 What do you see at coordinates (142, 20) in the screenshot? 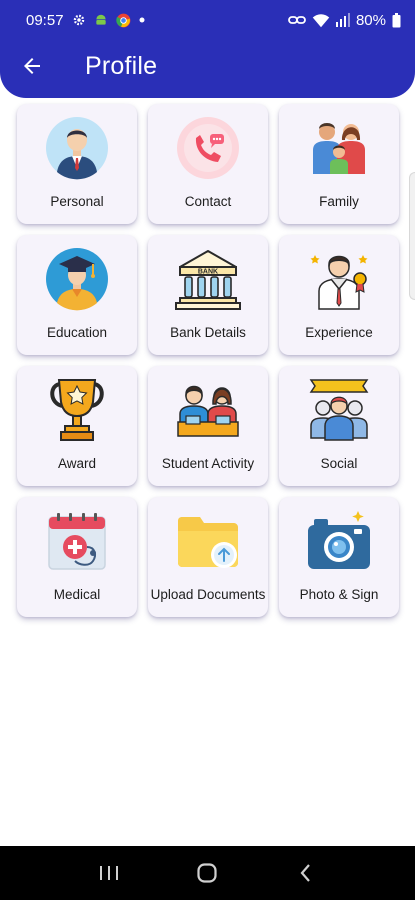
I see `dot-icon` at bounding box center [142, 20].